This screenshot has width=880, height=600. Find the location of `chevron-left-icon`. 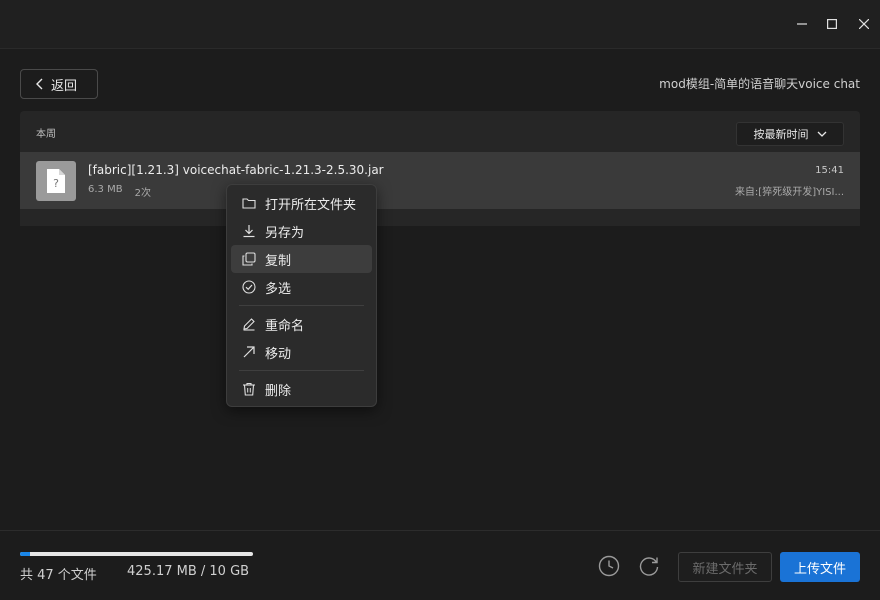

chevron-left-icon is located at coordinates (39, 84).